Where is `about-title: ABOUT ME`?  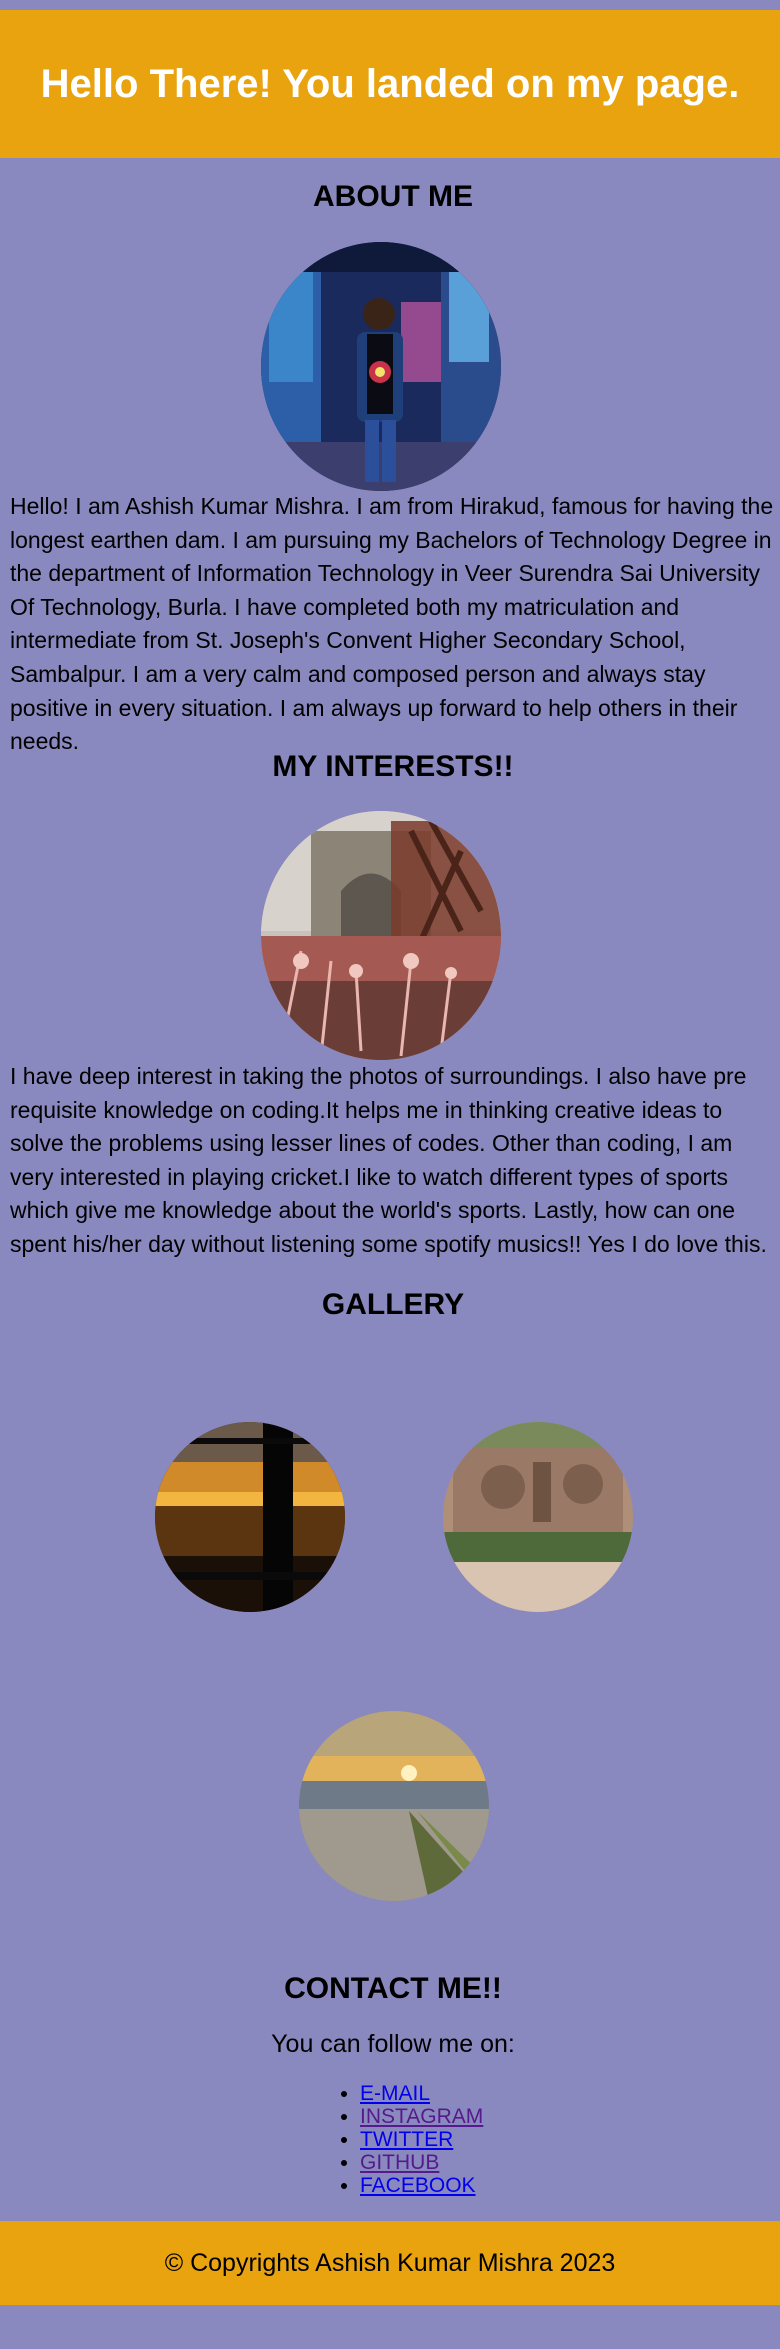 about-title: ABOUT ME is located at coordinates (393, 196).